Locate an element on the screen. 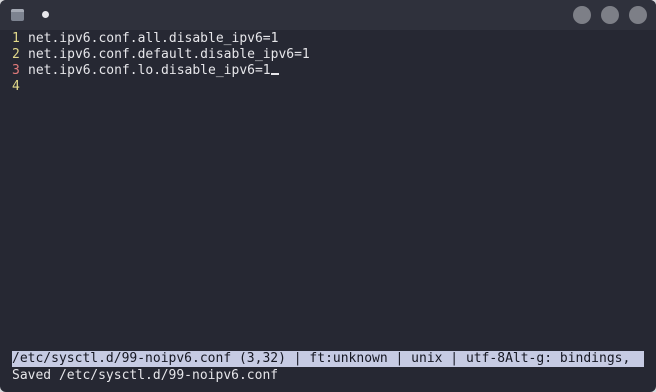  terminal-icon is located at coordinates (17, 15).